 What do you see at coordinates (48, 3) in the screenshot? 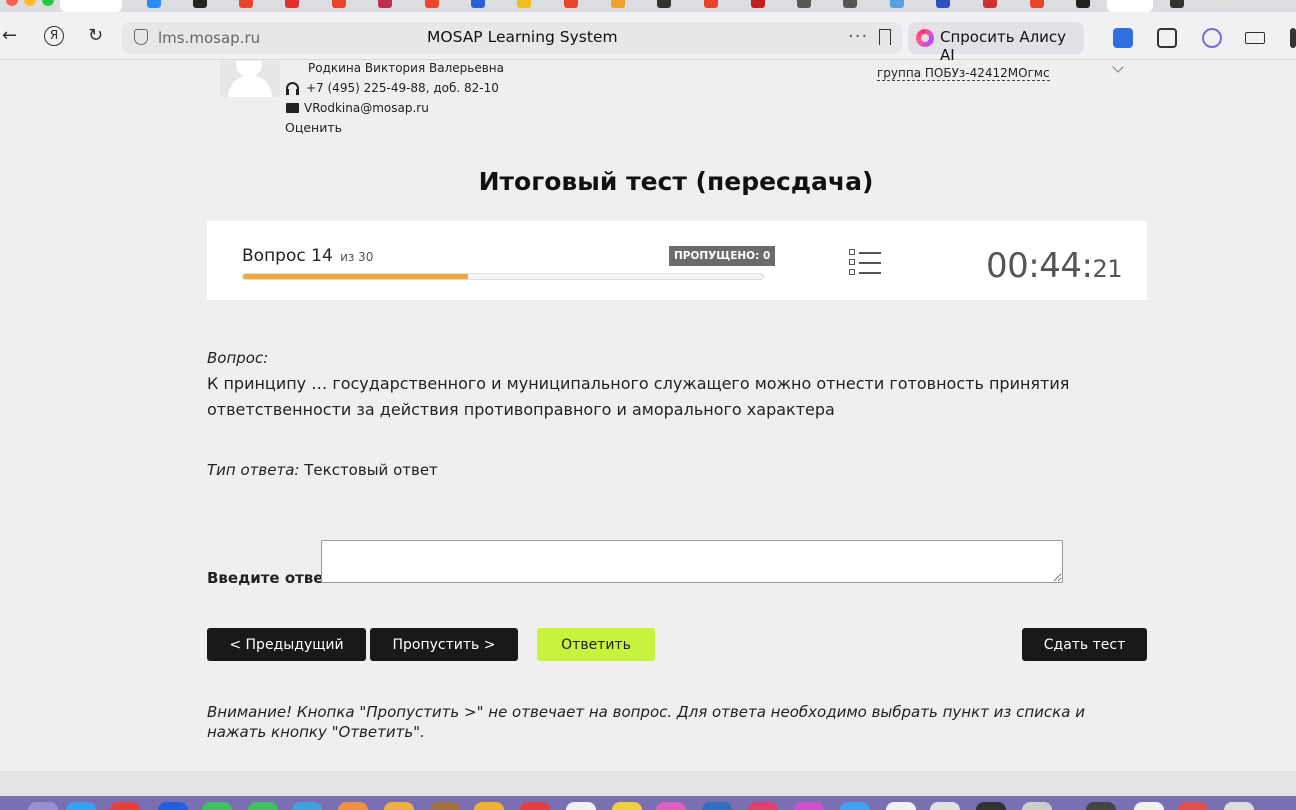
I see `maximize-window-icon` at bounding box center [48, 3].